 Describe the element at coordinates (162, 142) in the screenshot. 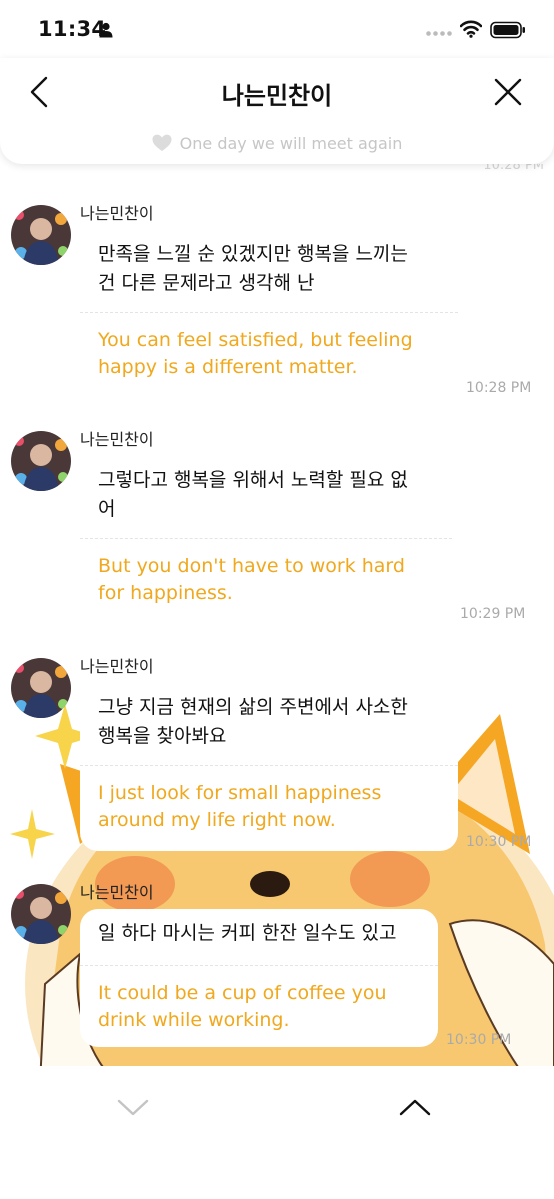

I see `heart-icon` at that location.